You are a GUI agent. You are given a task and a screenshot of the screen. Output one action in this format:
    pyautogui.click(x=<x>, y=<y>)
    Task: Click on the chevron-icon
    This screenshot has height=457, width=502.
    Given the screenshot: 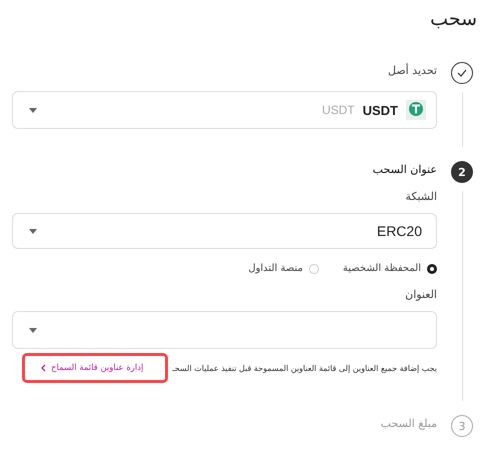 What is the action you would take?
    pyautogui.click(x=43, y=368)
    